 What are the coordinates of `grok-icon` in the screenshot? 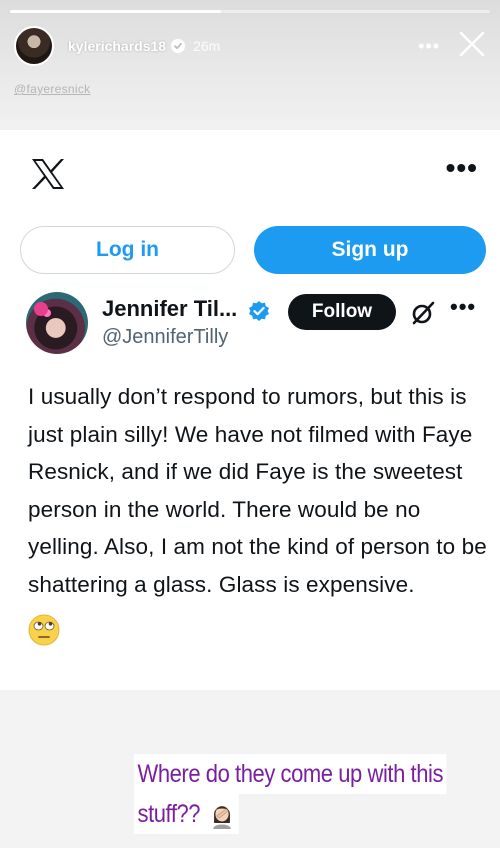 It's located at (423, 313).